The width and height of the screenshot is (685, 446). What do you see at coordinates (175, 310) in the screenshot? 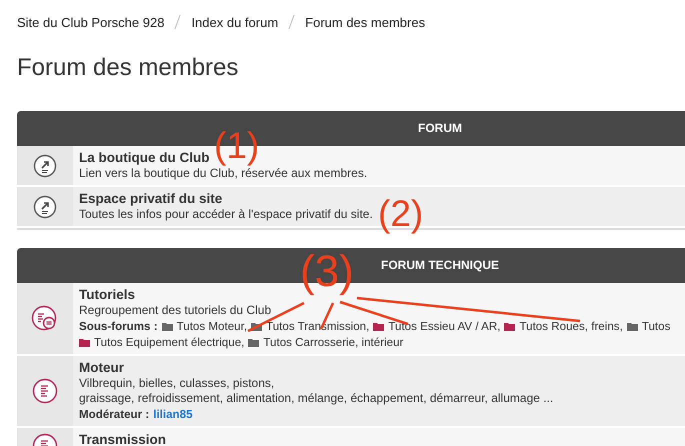
I see `forum-description: Regroupement des tutoriels du Club` at bounding box center [175, 310].